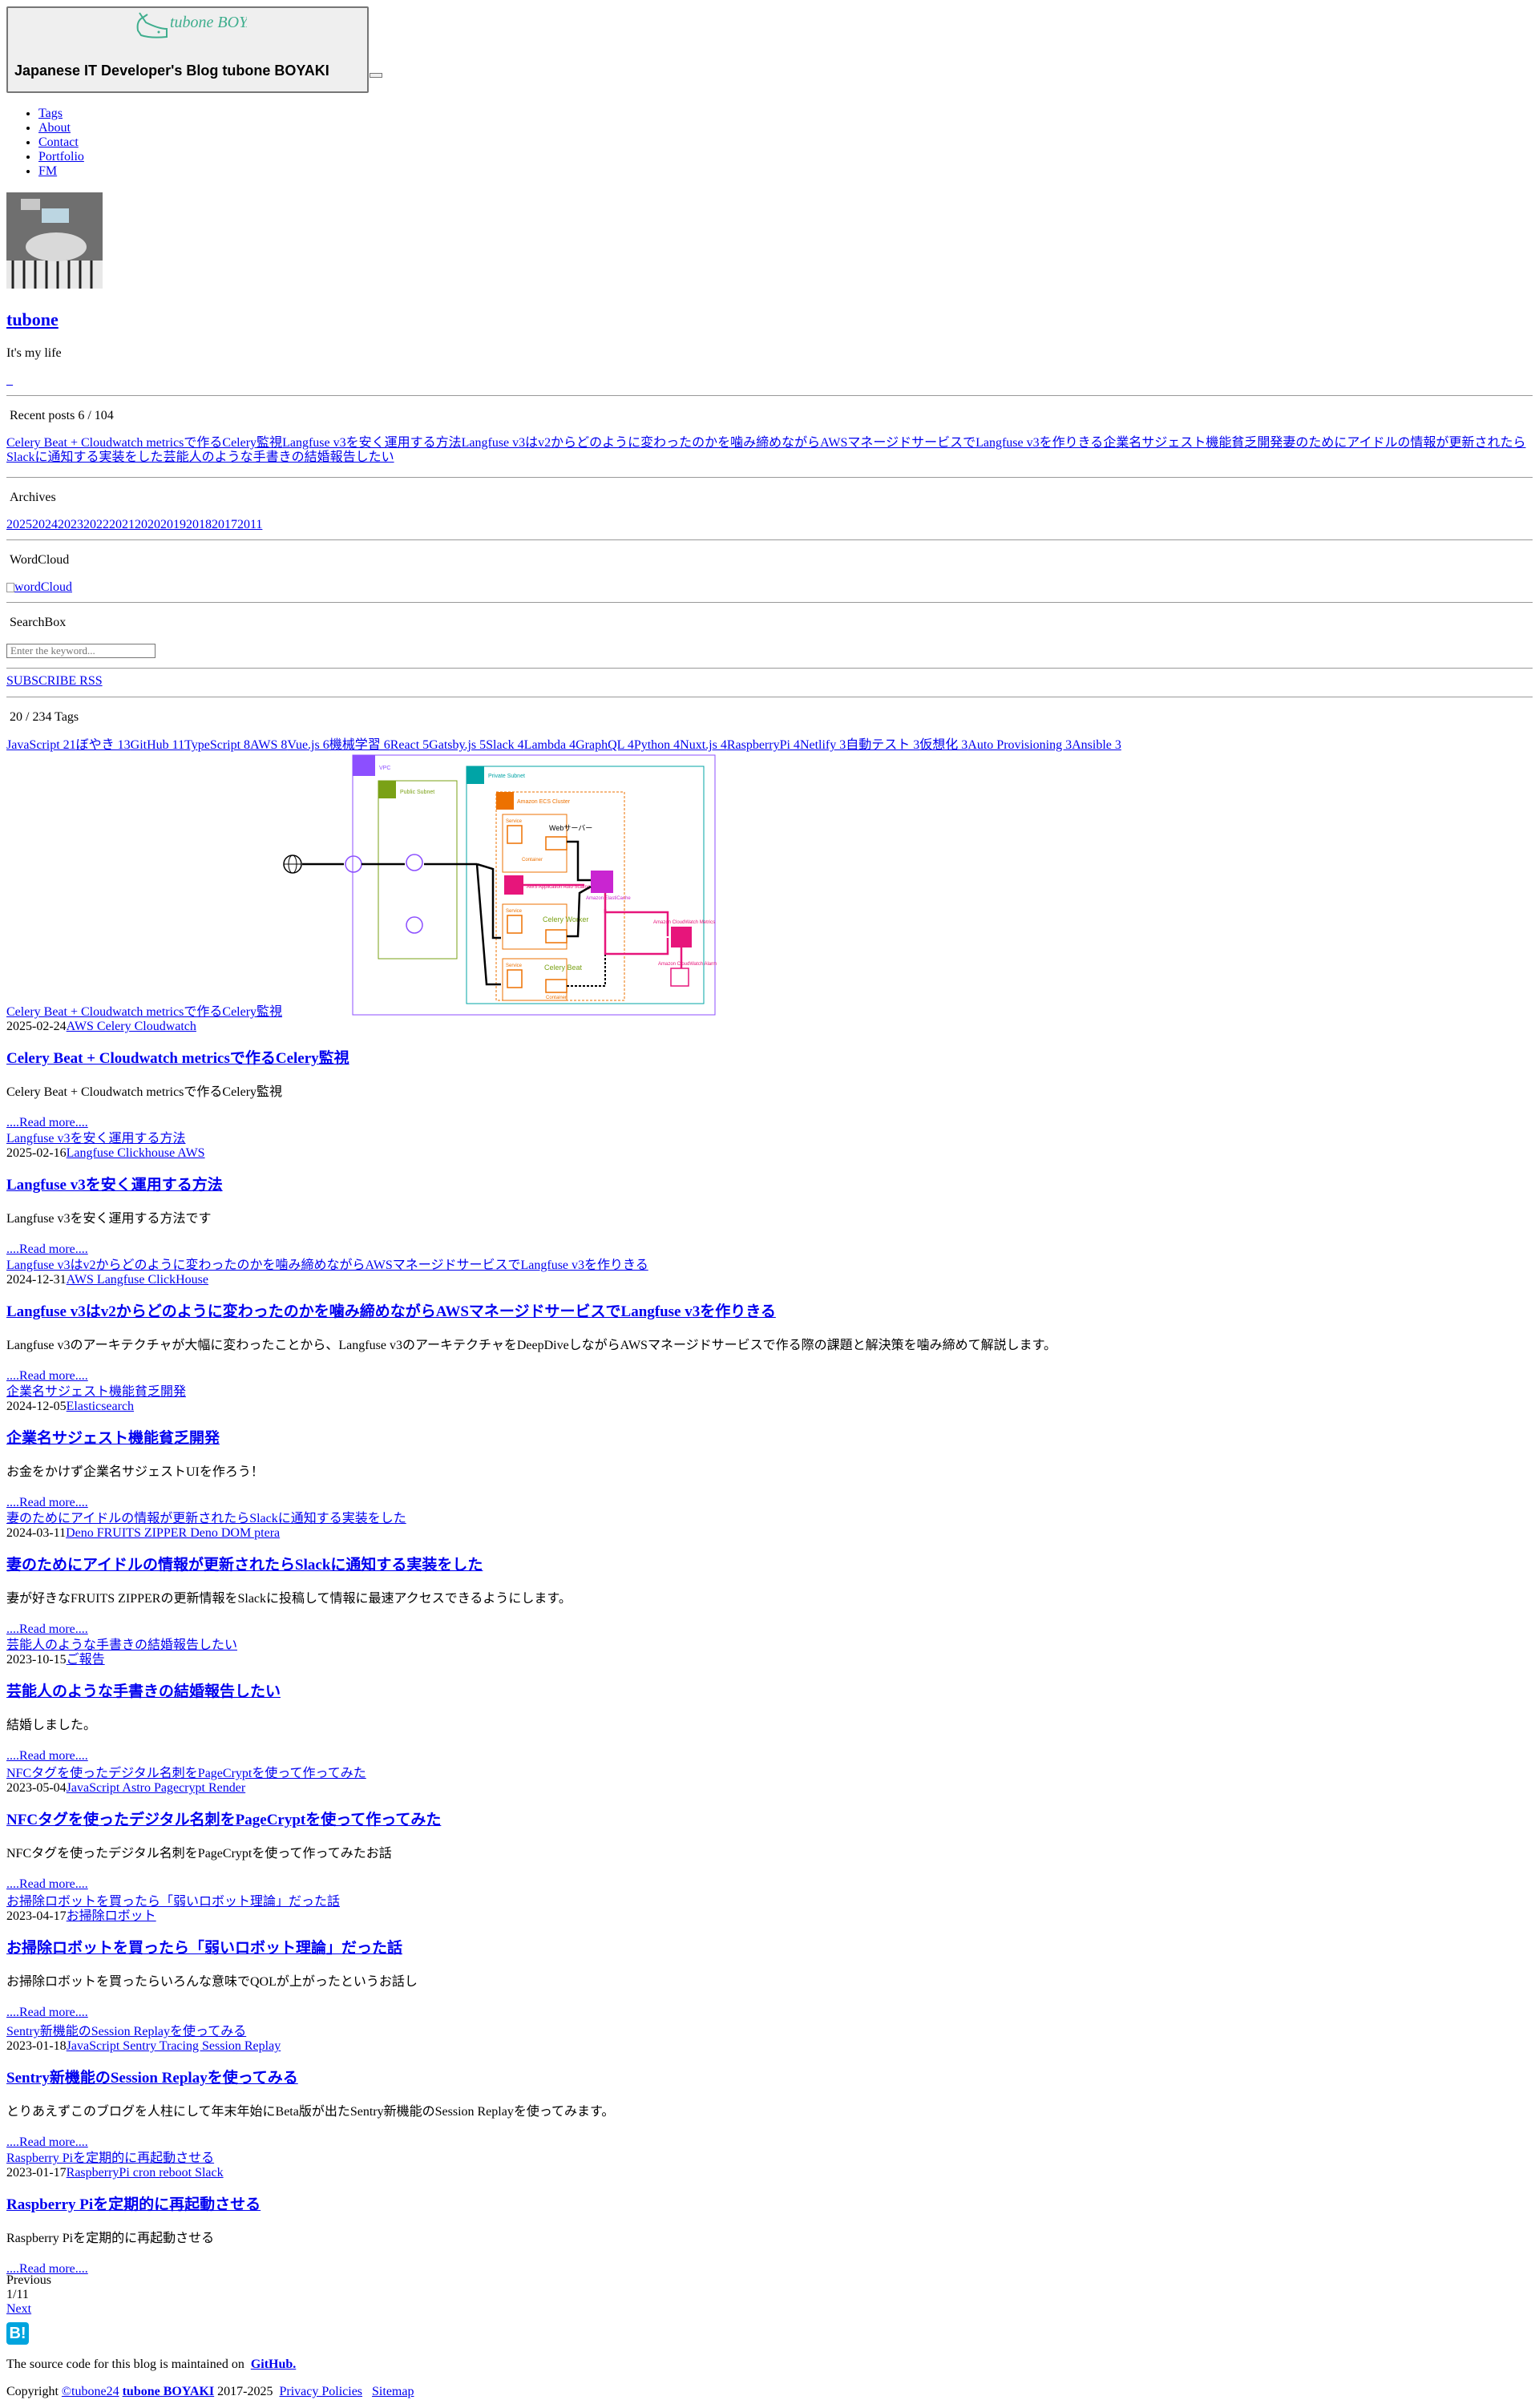 This screenshot has height=2408, width=1539. Describe the element at coordinates (19, 524) in the screenshot. I see `archive-year-link: 2025` at that location.